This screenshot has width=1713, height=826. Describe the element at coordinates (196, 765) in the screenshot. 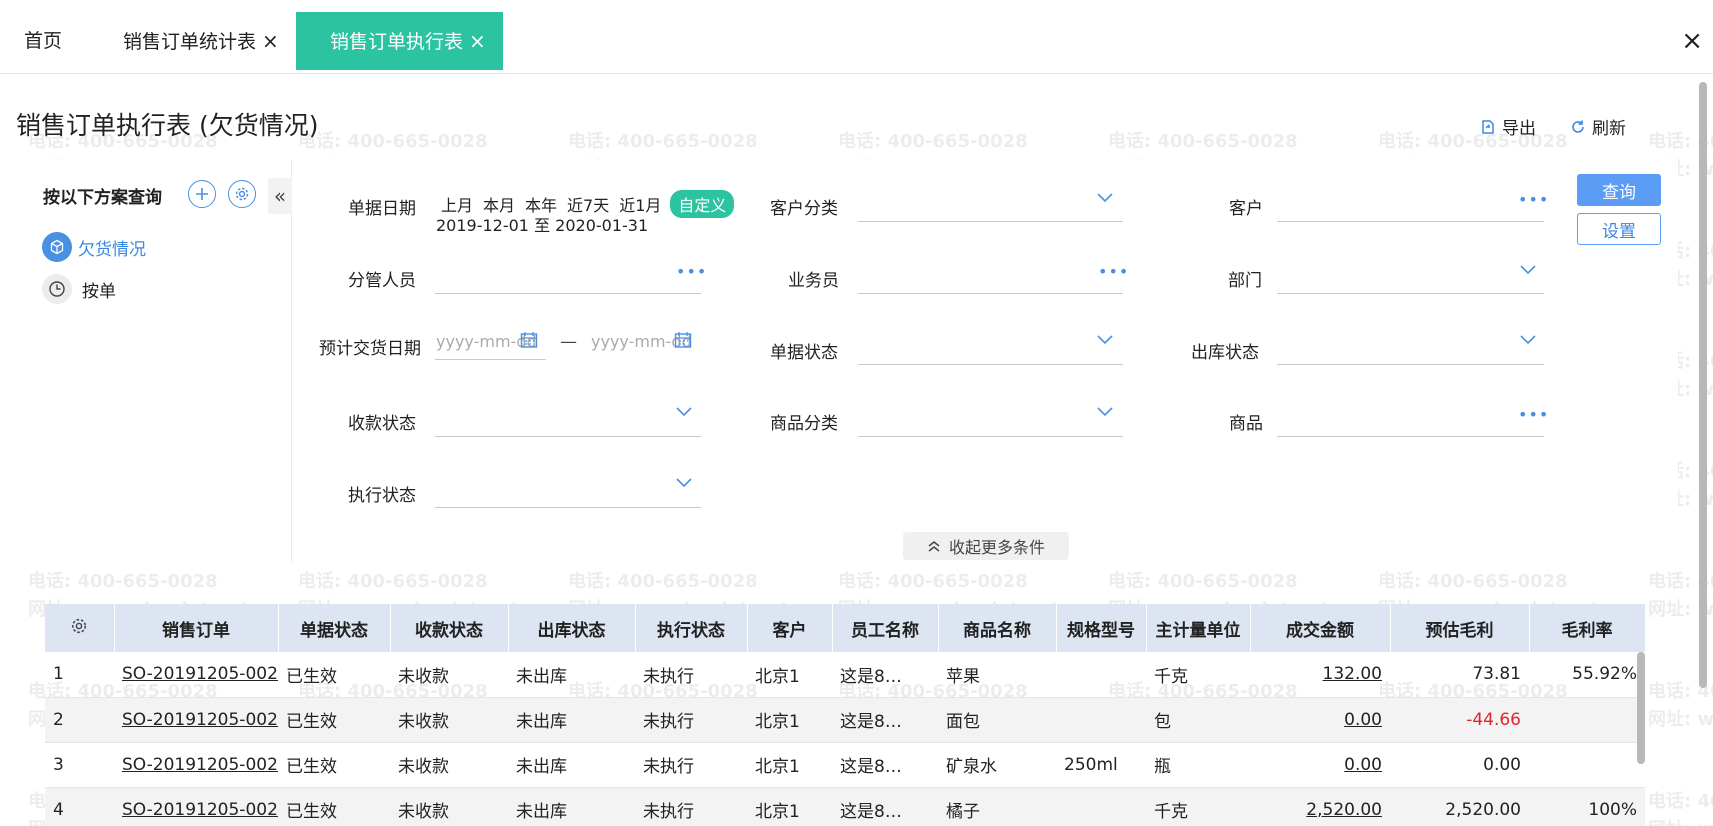

I see `order-link: SO-20191205-0027` at that location.